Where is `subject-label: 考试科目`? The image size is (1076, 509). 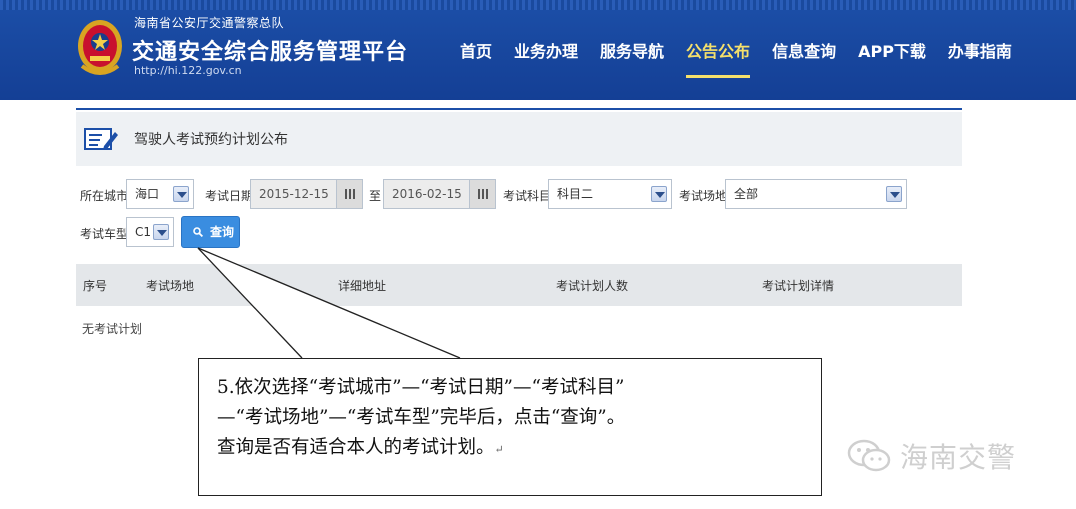 subject-label: 考试科目 is located at coordinates (527, 196).